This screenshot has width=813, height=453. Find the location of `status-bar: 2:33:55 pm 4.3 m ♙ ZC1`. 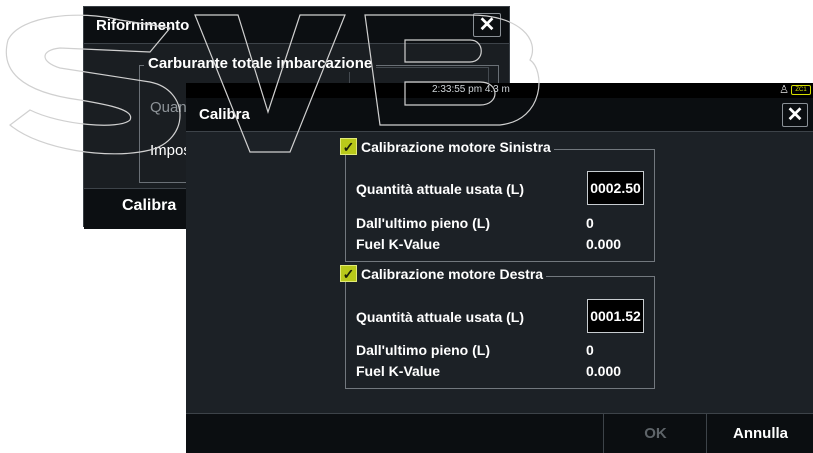

status-bar: 2:33:55 pm 4.3 m ♙ ZC1 is located at coordinates (499, 90).